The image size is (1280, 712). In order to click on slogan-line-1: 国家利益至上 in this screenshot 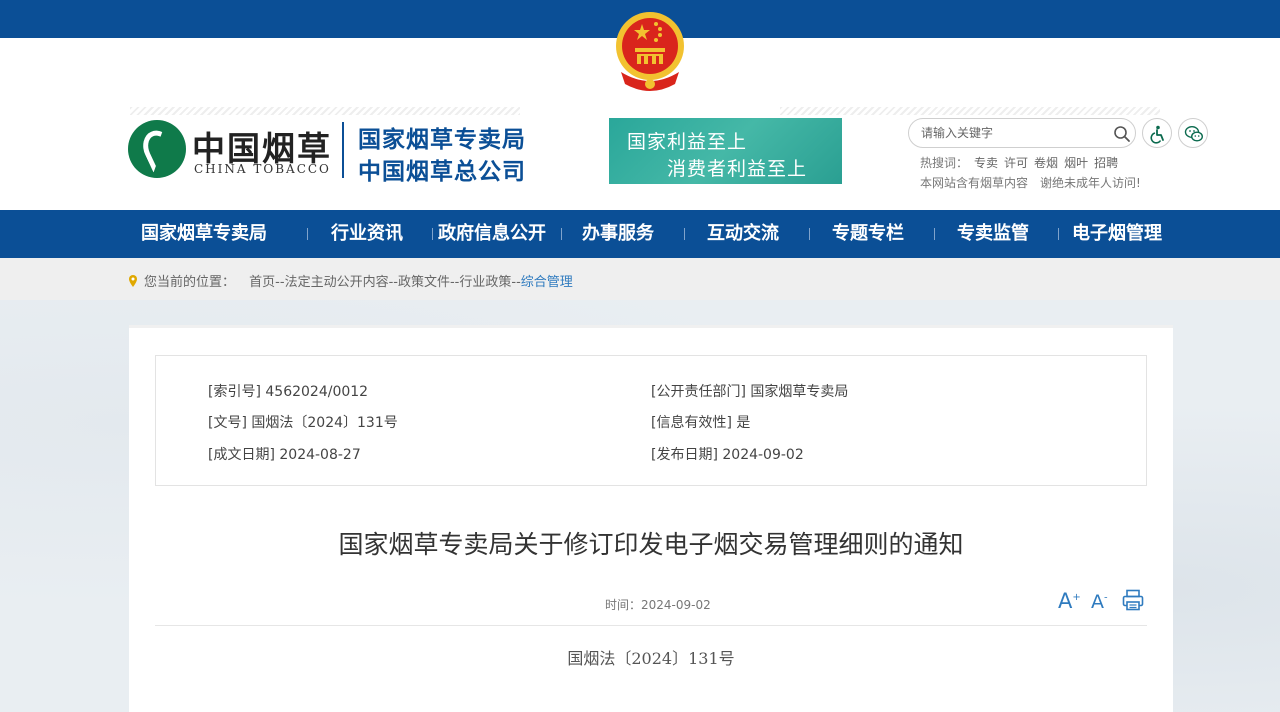, I will do `click(687, 142)`.